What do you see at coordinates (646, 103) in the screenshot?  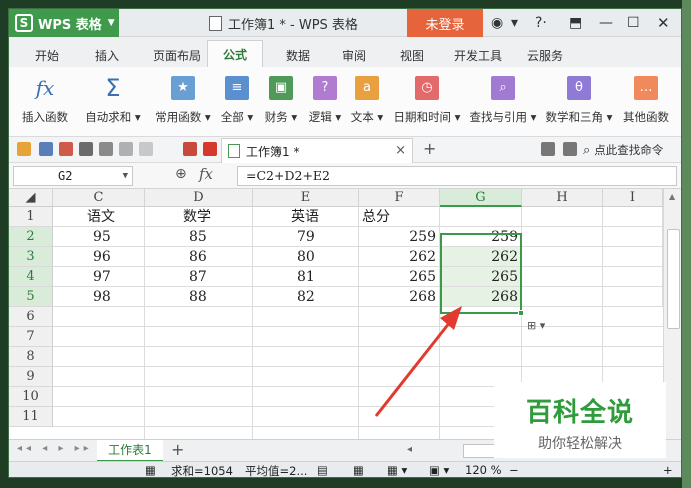 I see `other-functions-button: … 其他函数` at bounding box center [646, 103].